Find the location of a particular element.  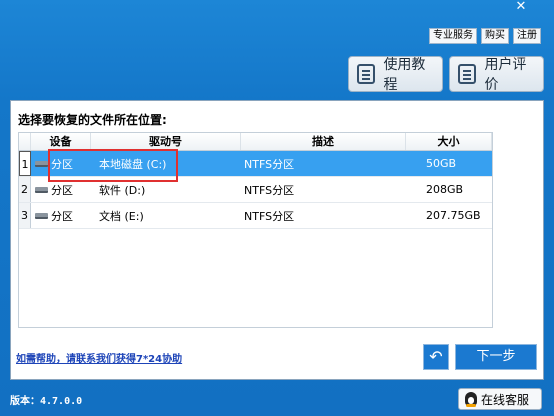

table-row: 2 分区 软件 (D:) NTFS分区 208GB is located at coordinates (255, 190).